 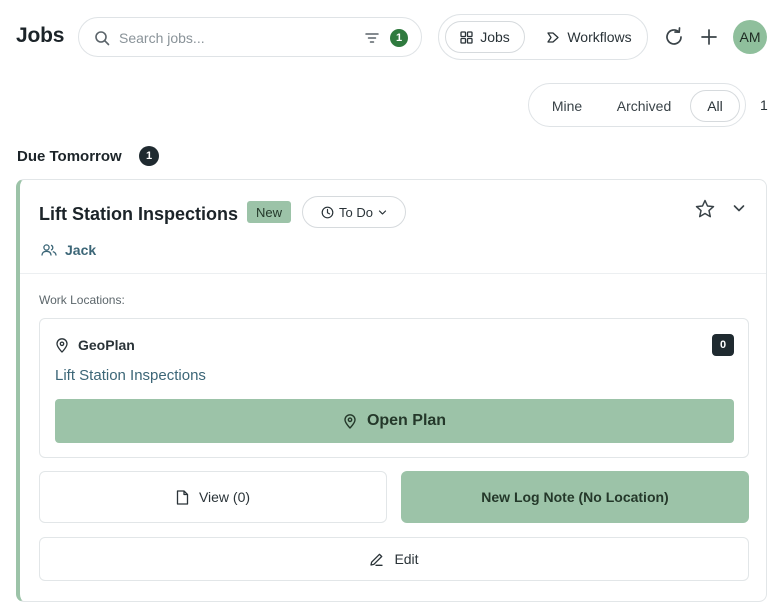 I want to click on section-title: Due Tomorrow, so click(x=69, y=156).